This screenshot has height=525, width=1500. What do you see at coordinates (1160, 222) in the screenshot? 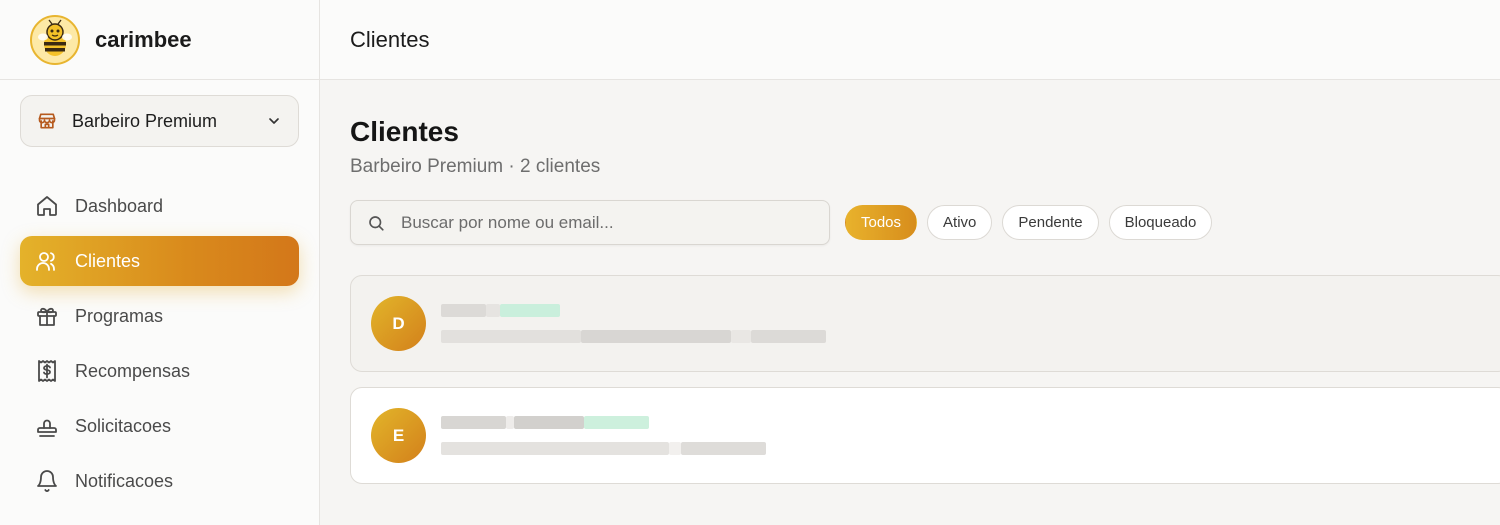
I see `filter-bloqueado: Bloqueado` at bounding box center [1160, 222].